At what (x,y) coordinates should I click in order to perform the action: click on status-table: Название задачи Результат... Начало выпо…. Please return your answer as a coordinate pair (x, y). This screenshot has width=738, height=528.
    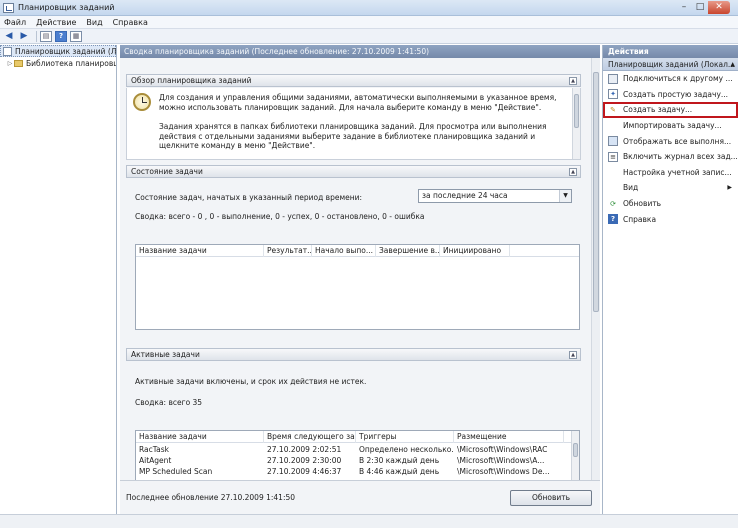
    Looking at the image, I should click on (357, 287).